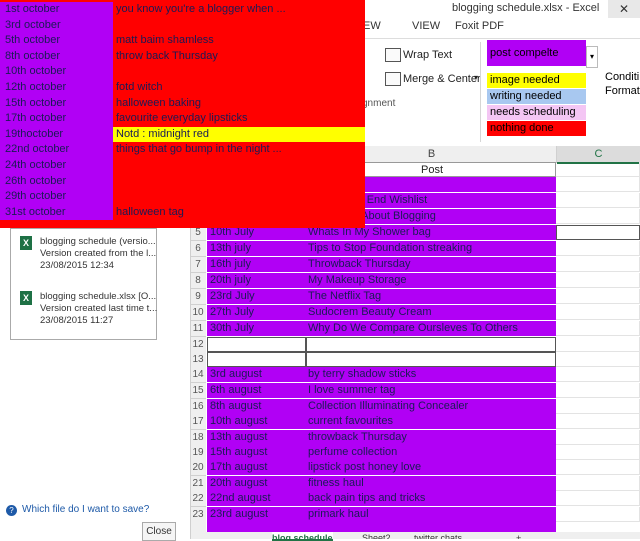  Describe the element at coordinates (302, 536) in the screenshot. I see `sheet-tab-blog-schedule: blog schedule` at that location.